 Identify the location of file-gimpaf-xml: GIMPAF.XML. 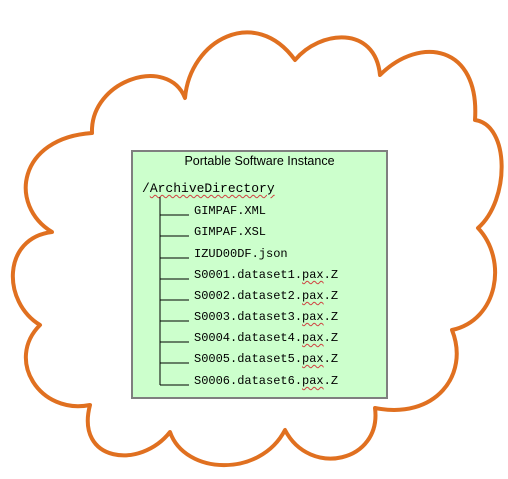
(230, 211).